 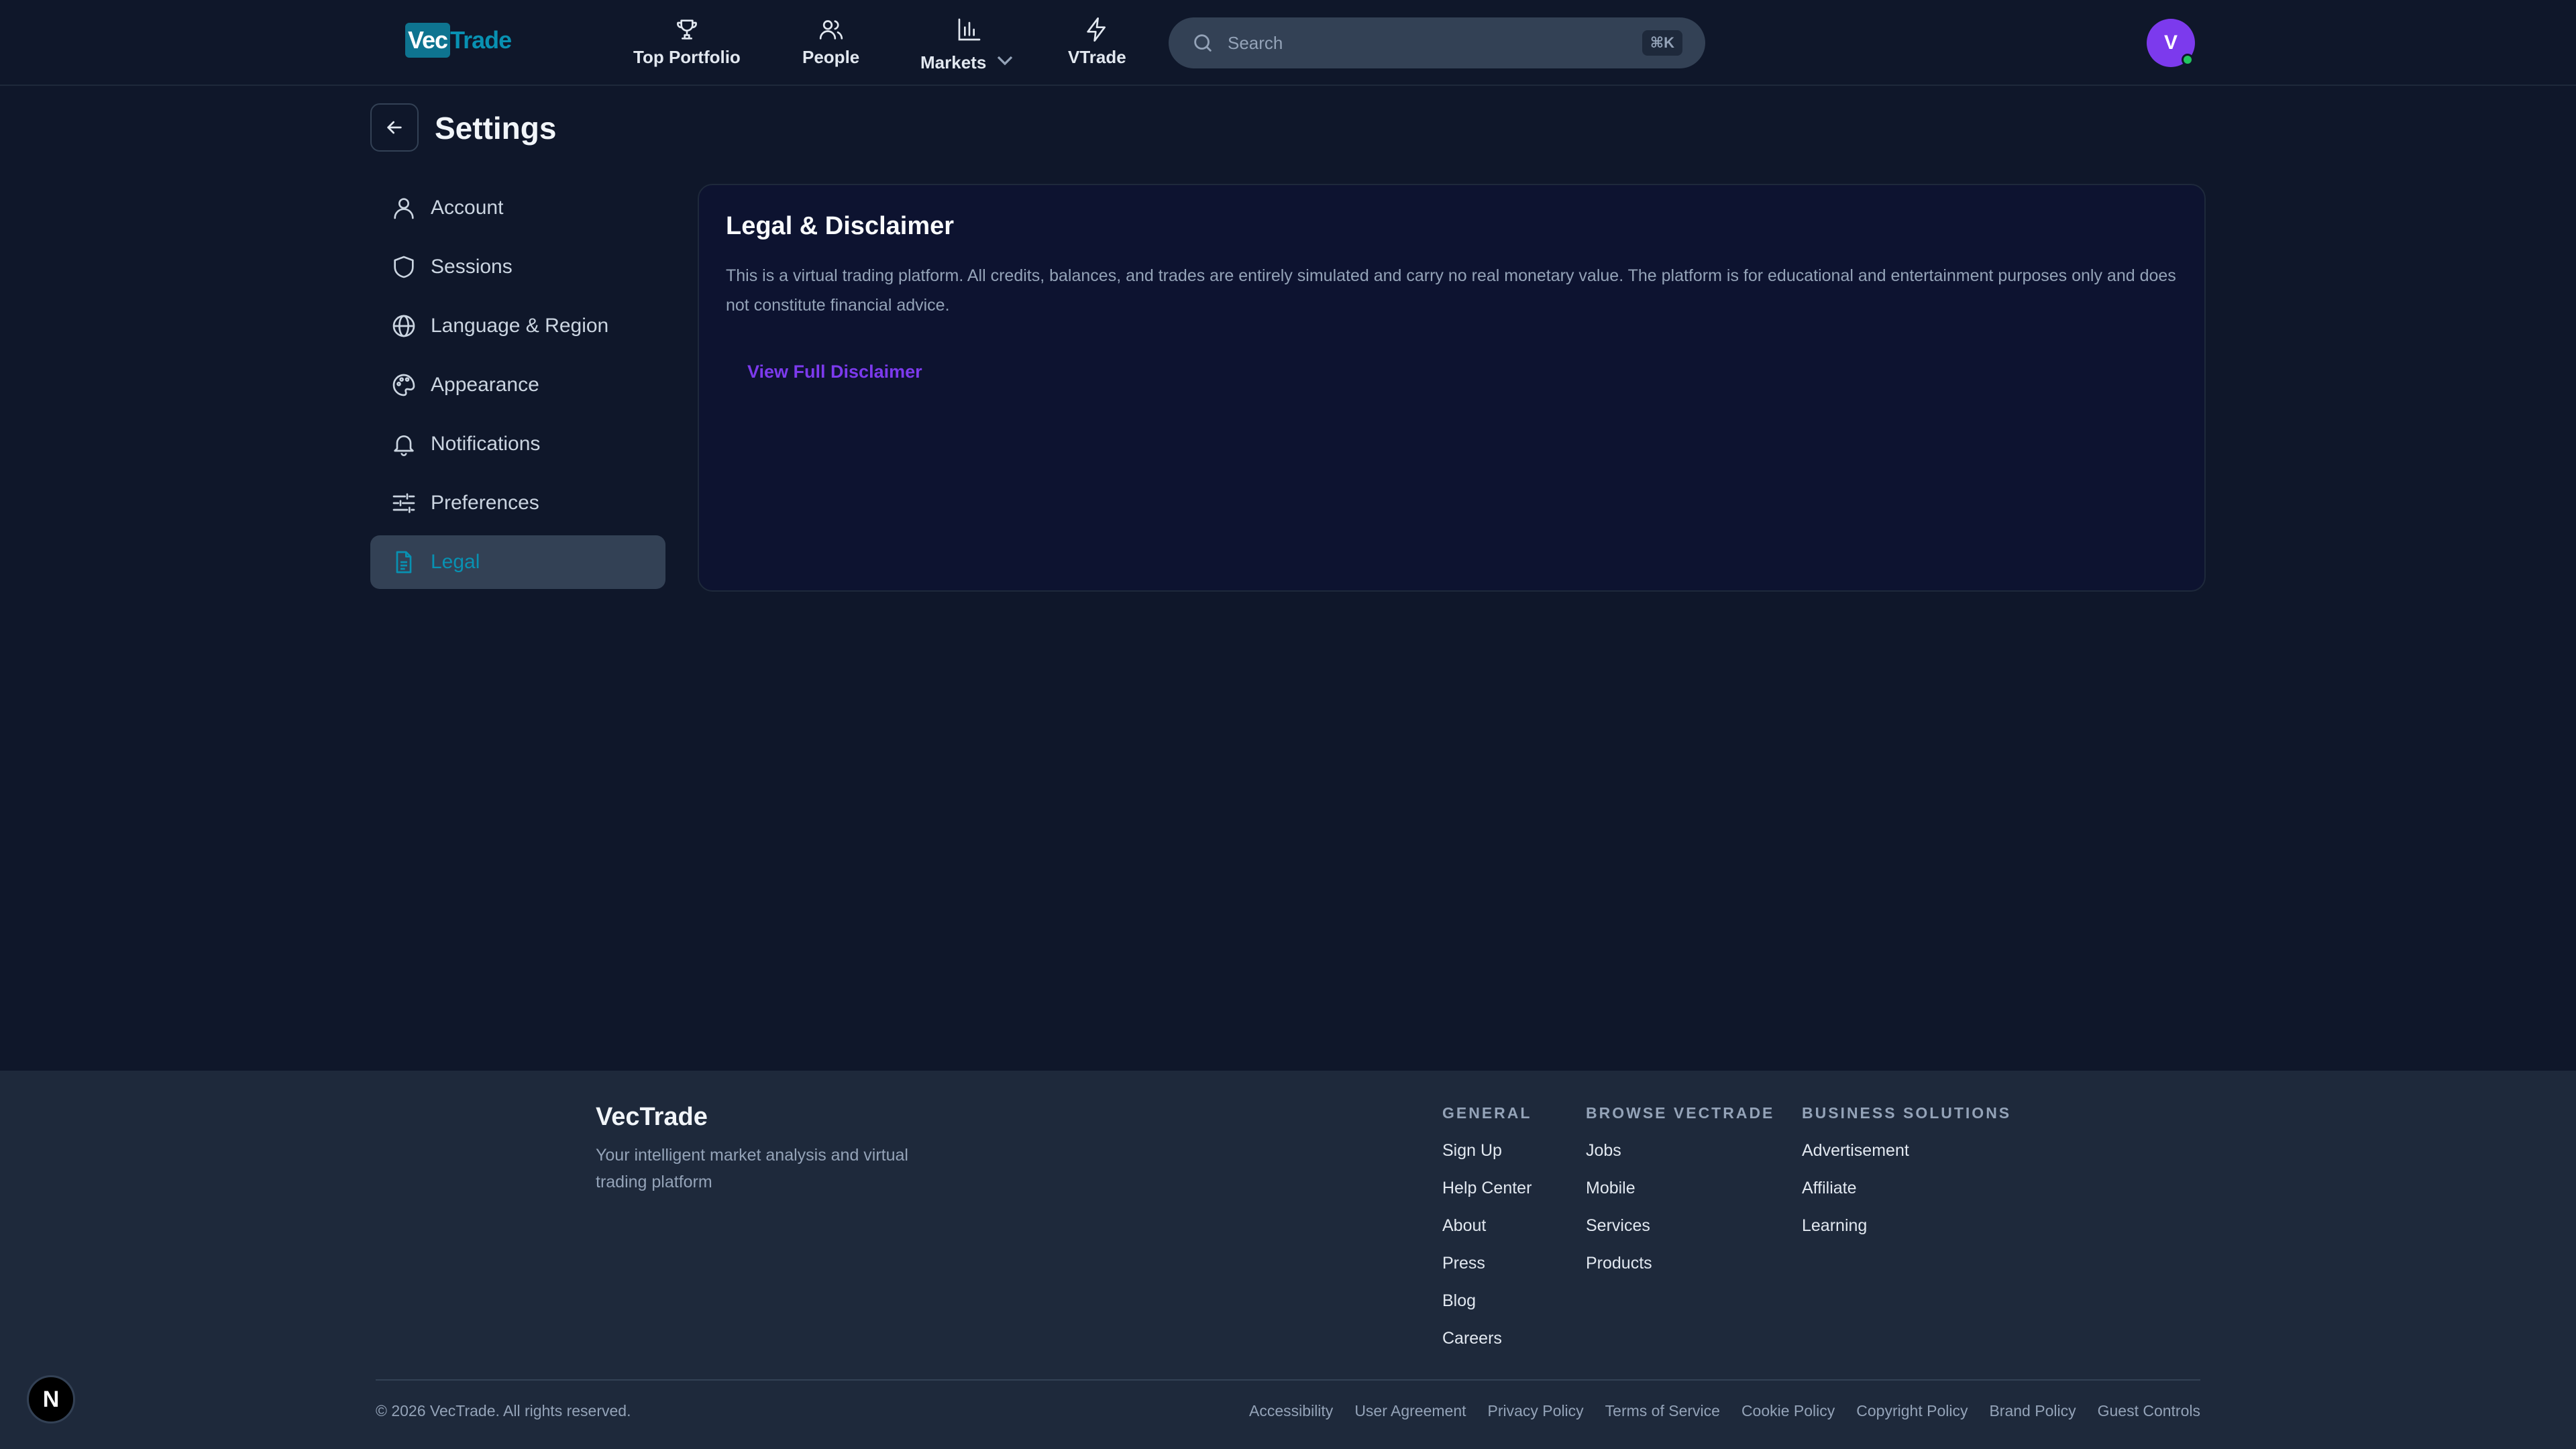 What do you see at coordinates (1662, 1411) in the screenshot?
I see `footer-legal-link: Terms of Service` at bounding box center [1662, 1411].